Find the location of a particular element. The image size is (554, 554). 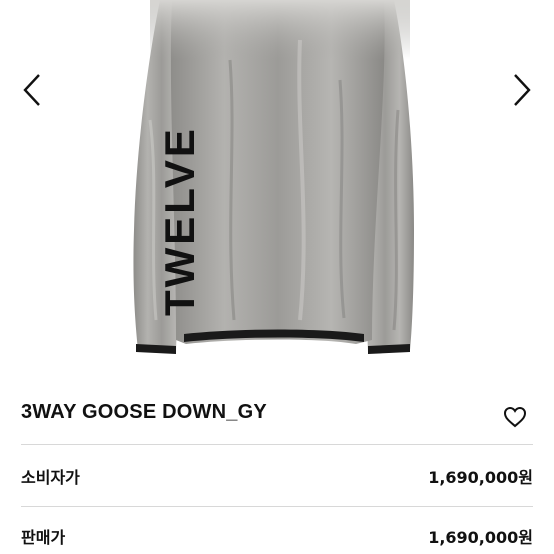

jacket-print-text: TWELVE is located at coordinates (179, 221).